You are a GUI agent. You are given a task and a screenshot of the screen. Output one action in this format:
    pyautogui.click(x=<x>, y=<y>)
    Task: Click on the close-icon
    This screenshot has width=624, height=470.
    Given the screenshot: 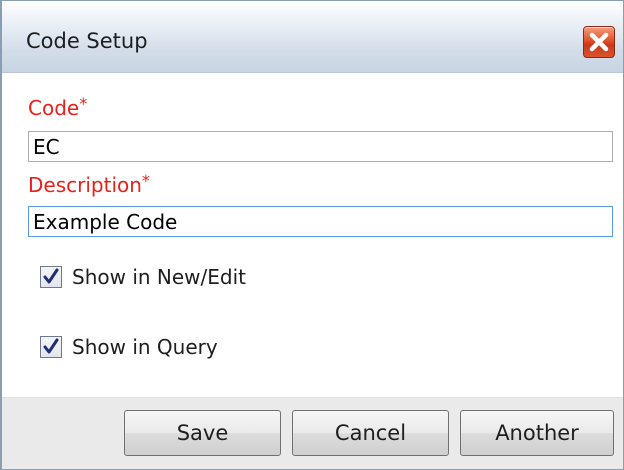 What is the action you would take?
    pyautogui.click(x=599, y=42)
    